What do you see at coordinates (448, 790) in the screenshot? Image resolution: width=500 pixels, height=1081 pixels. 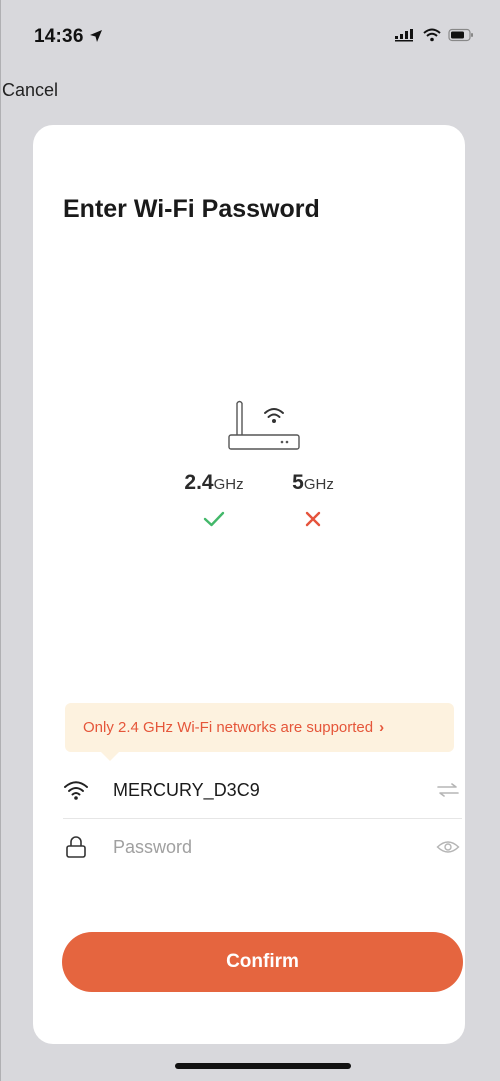 I see `switch-network-icon` at bounding box center [448, 790].